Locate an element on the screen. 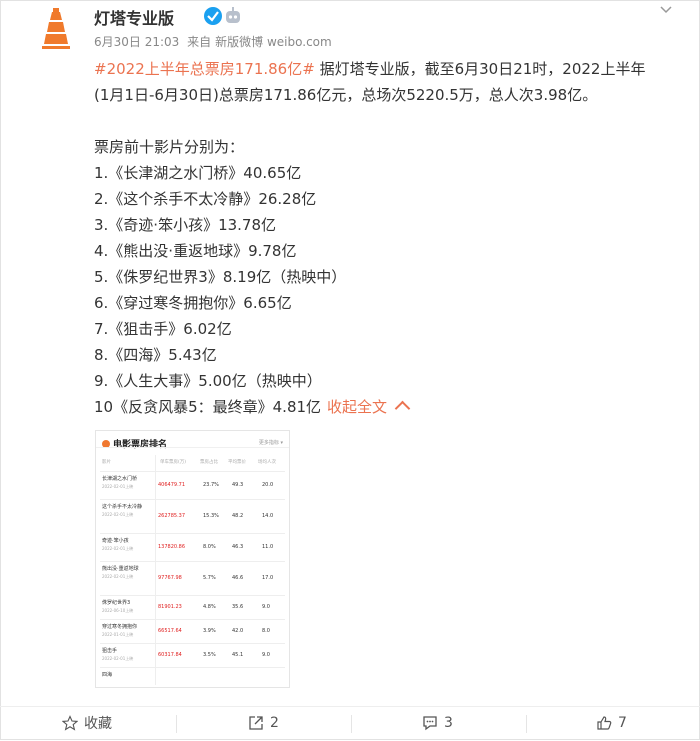 The image size is (700, 741). people-value: 14.0 is located at coordinates (268, 516).